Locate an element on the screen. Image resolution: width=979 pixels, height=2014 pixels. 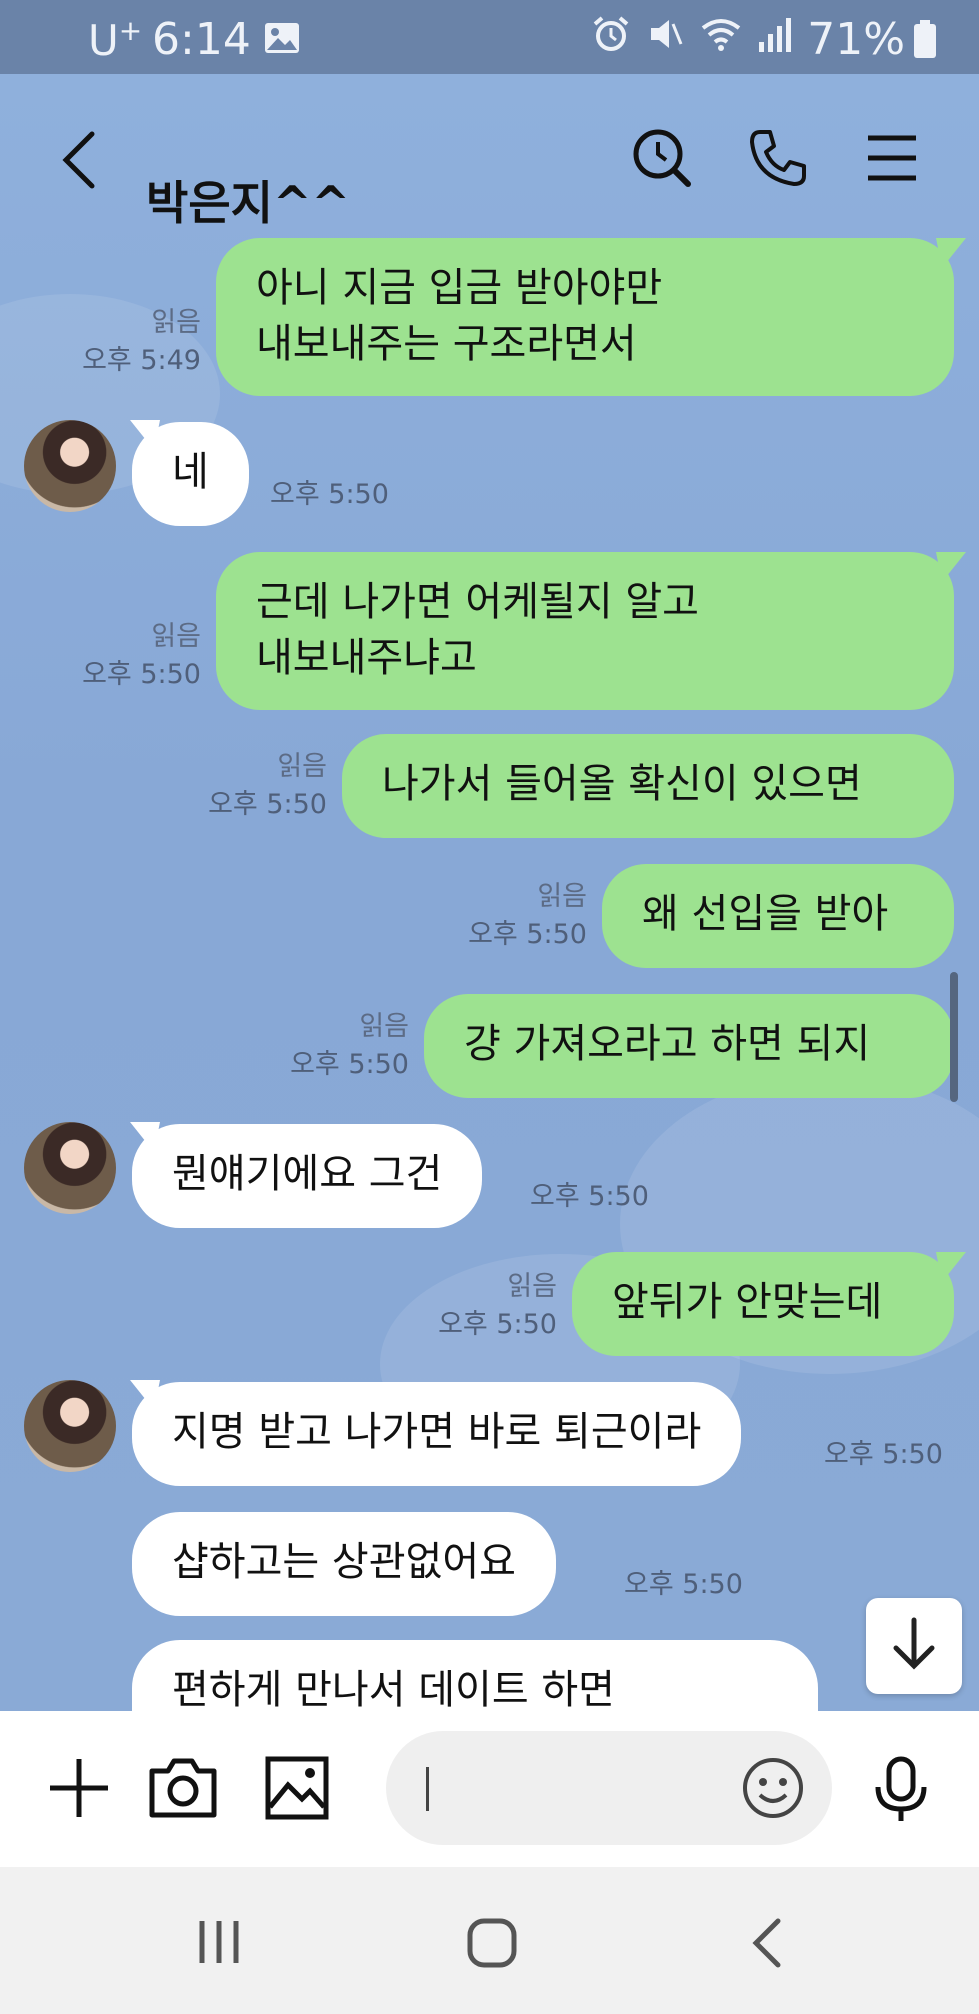
my-message-bubble: 아니 지금 입금 받아야만 내보내주는 구조라면서 is located at coordinates (585, 317).